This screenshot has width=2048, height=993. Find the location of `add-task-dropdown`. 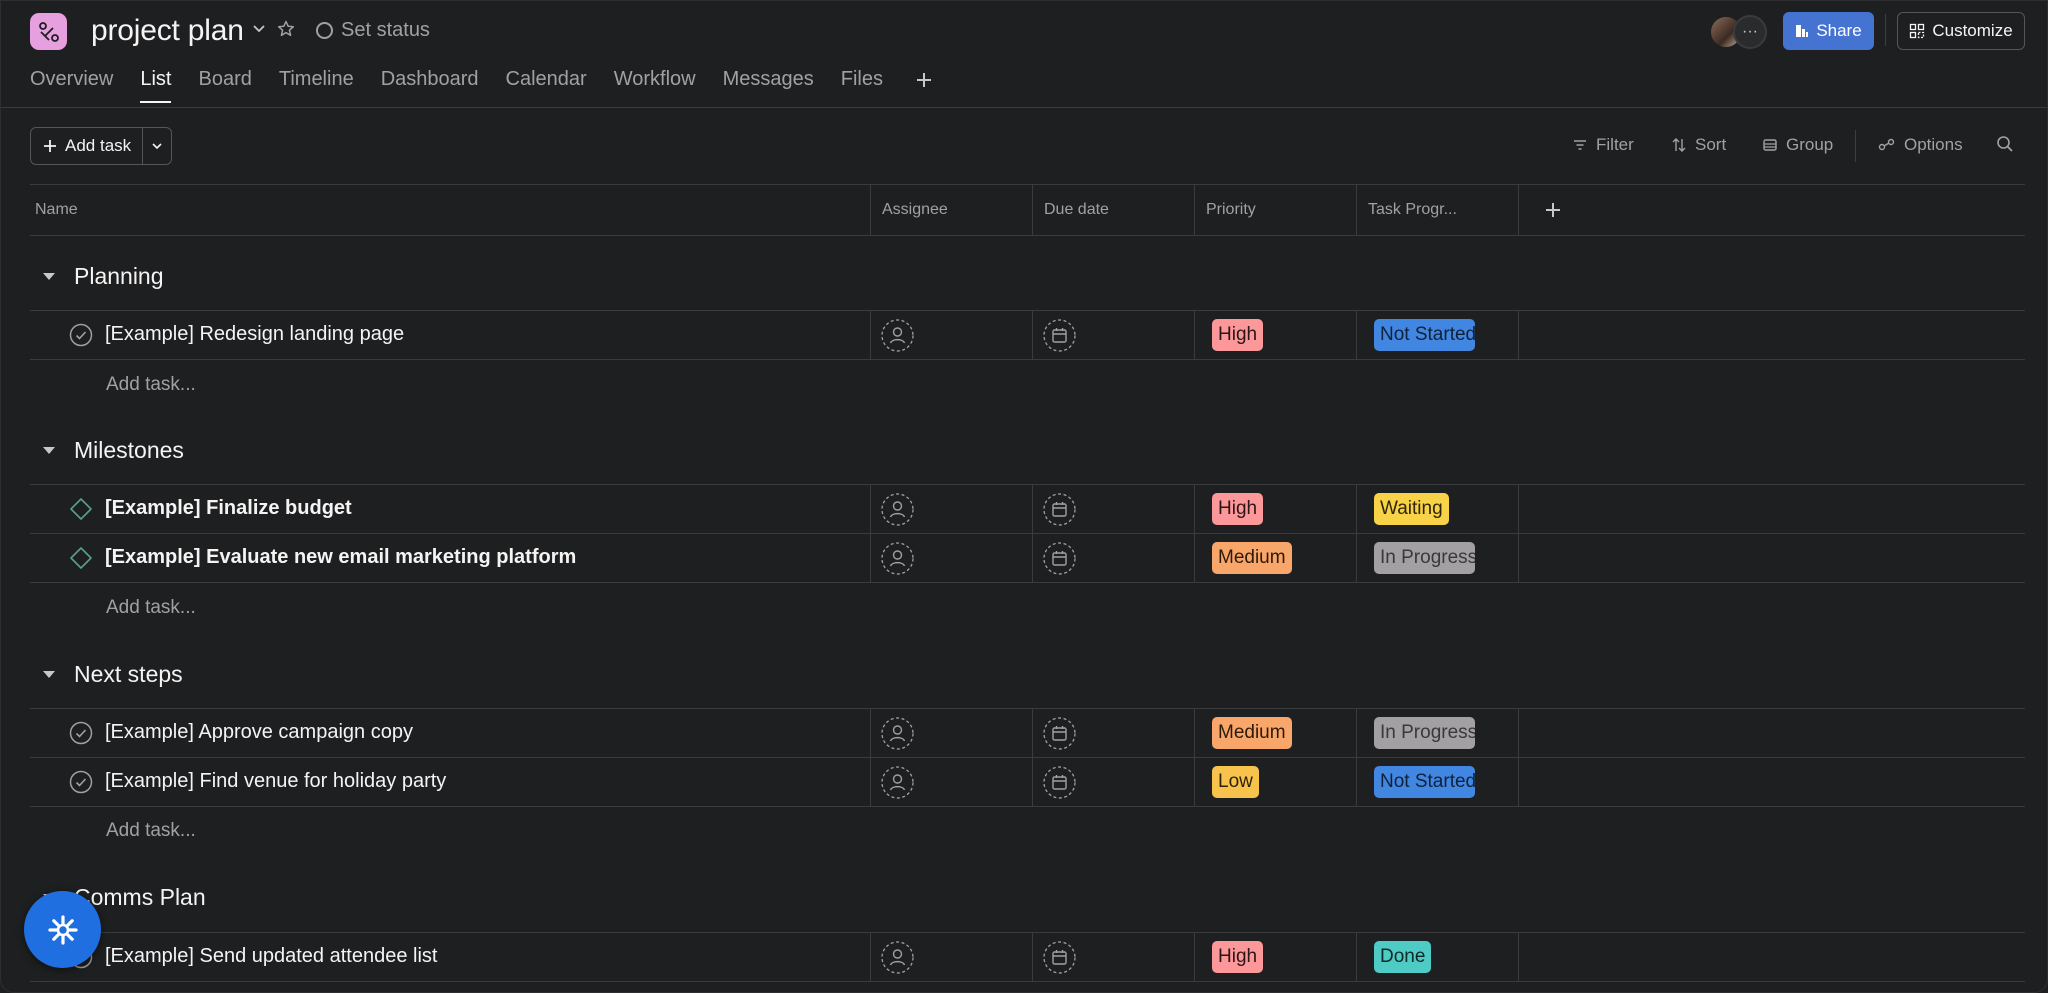

add-task-dropdown is located at coordinates (157, 146).